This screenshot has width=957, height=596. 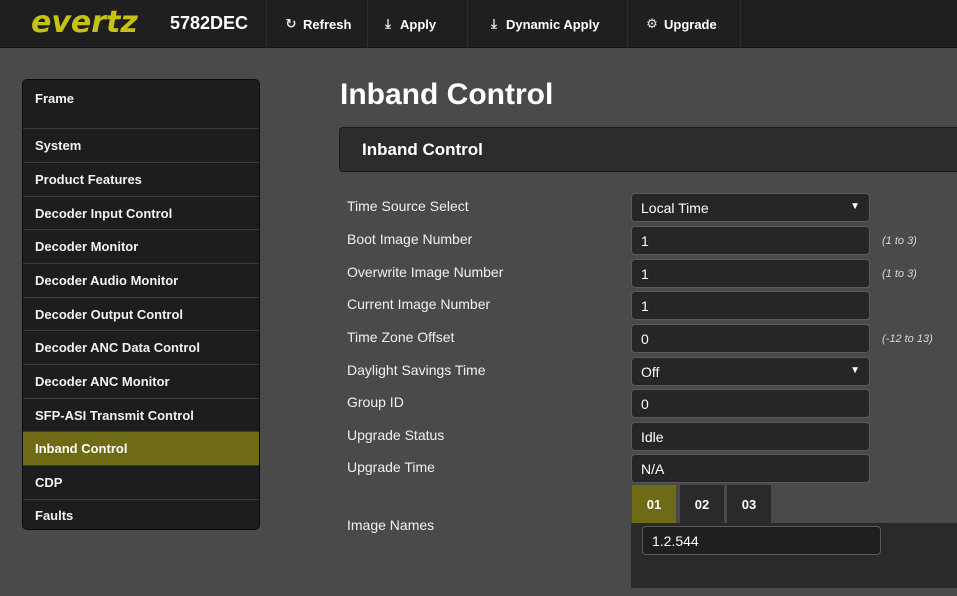 What do you see at coordinates (408, 206) in the screenshot?
I see `time-source-select-label: Time Source Select` at bounding box center [408, 206].